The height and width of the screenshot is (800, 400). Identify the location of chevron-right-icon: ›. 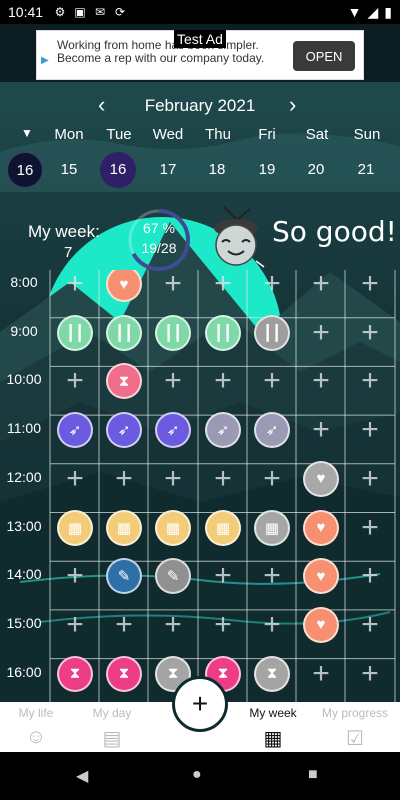
(292, 105).